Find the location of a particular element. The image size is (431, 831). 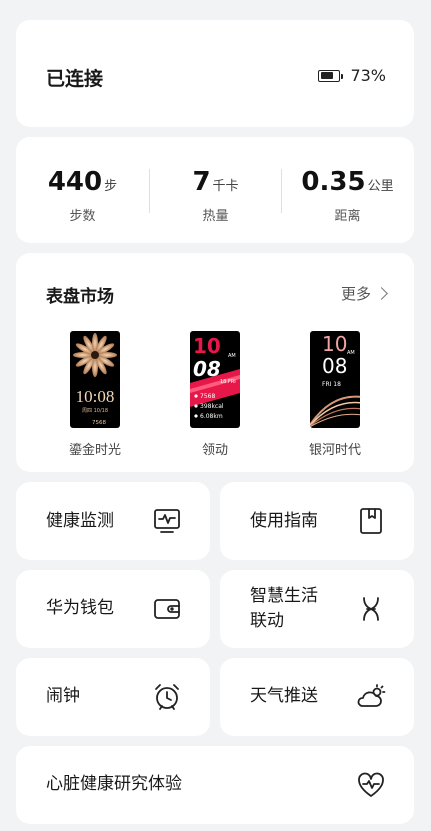

battery-indicator: 73% is located at coordinates (352, 75).